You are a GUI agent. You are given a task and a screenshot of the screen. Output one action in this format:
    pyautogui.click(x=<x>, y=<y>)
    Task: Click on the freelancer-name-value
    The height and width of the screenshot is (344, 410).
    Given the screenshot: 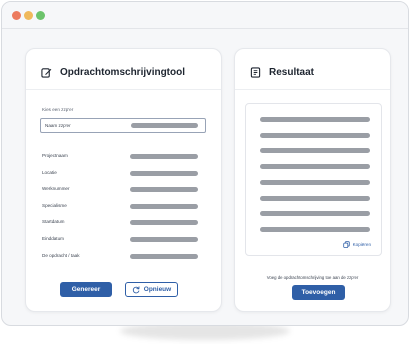 What is the action you would take?
    pyautogui.click(x=164, y=125)
    